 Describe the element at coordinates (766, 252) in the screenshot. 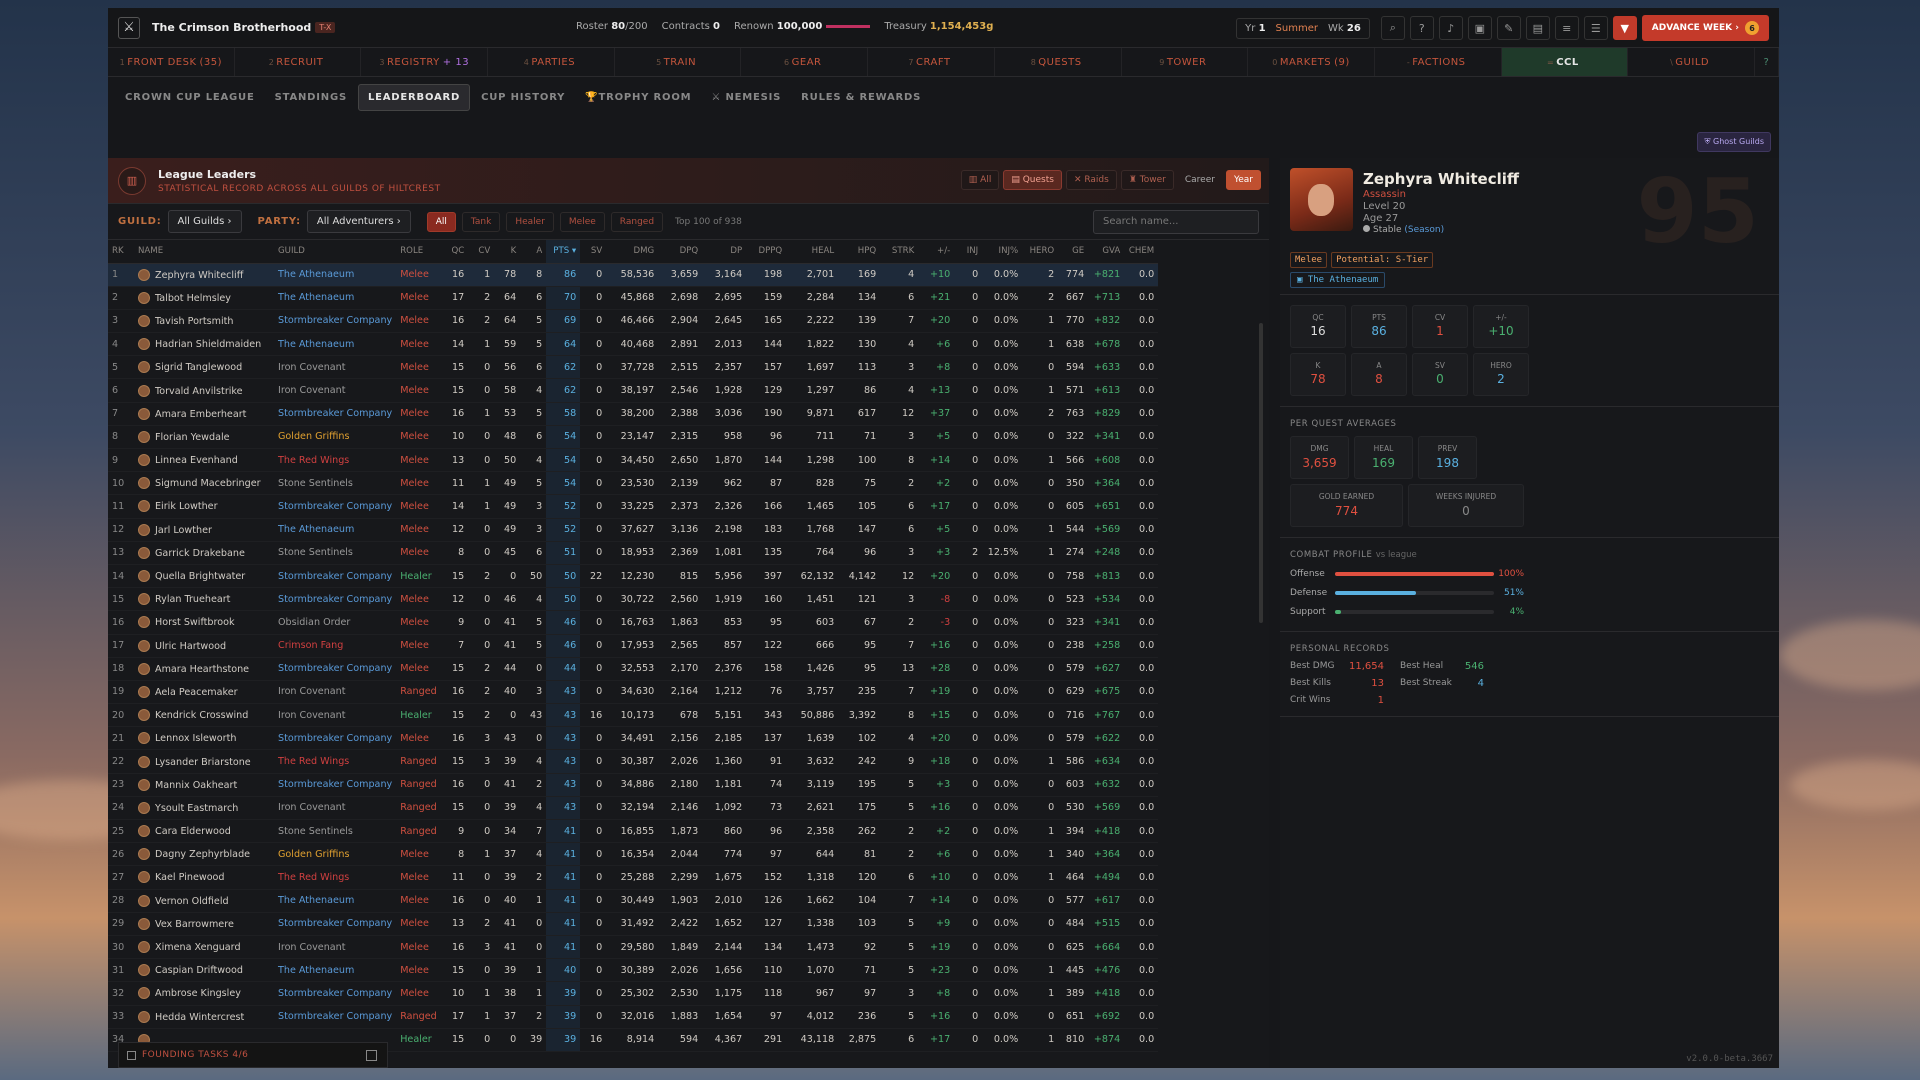

I see `col-header-dppq: DPPQ` at that location.